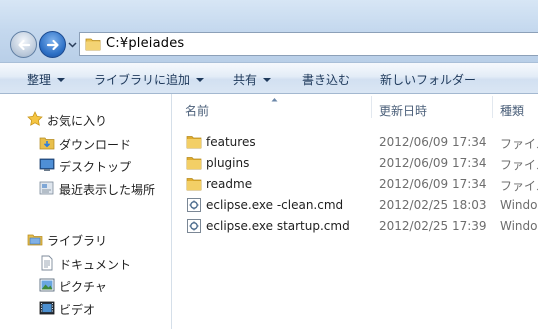 Image resolution: width=538 pixels, height=329 pixels. I want to click on new-folder-button: 新しいフォルダー, so click(428, 79).